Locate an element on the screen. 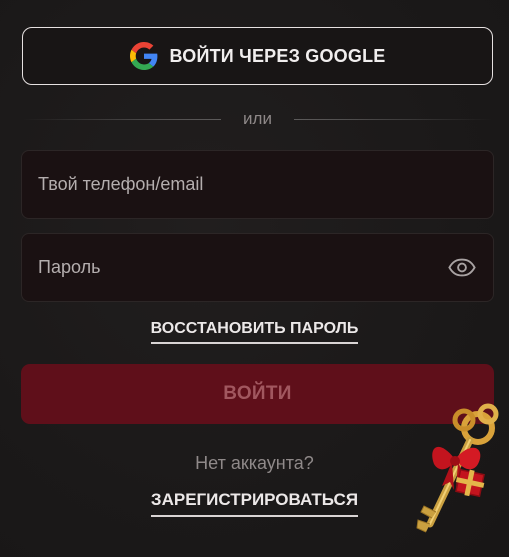  or-divider: или is located at coordinates (258, 119).